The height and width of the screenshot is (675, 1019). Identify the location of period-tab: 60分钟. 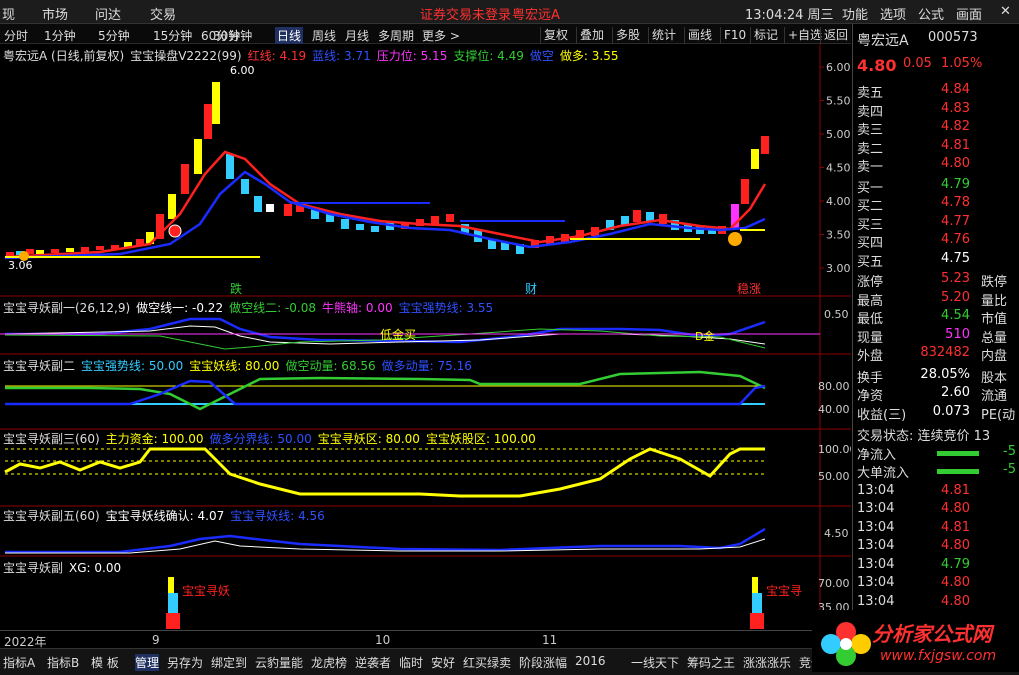
(220, 35).